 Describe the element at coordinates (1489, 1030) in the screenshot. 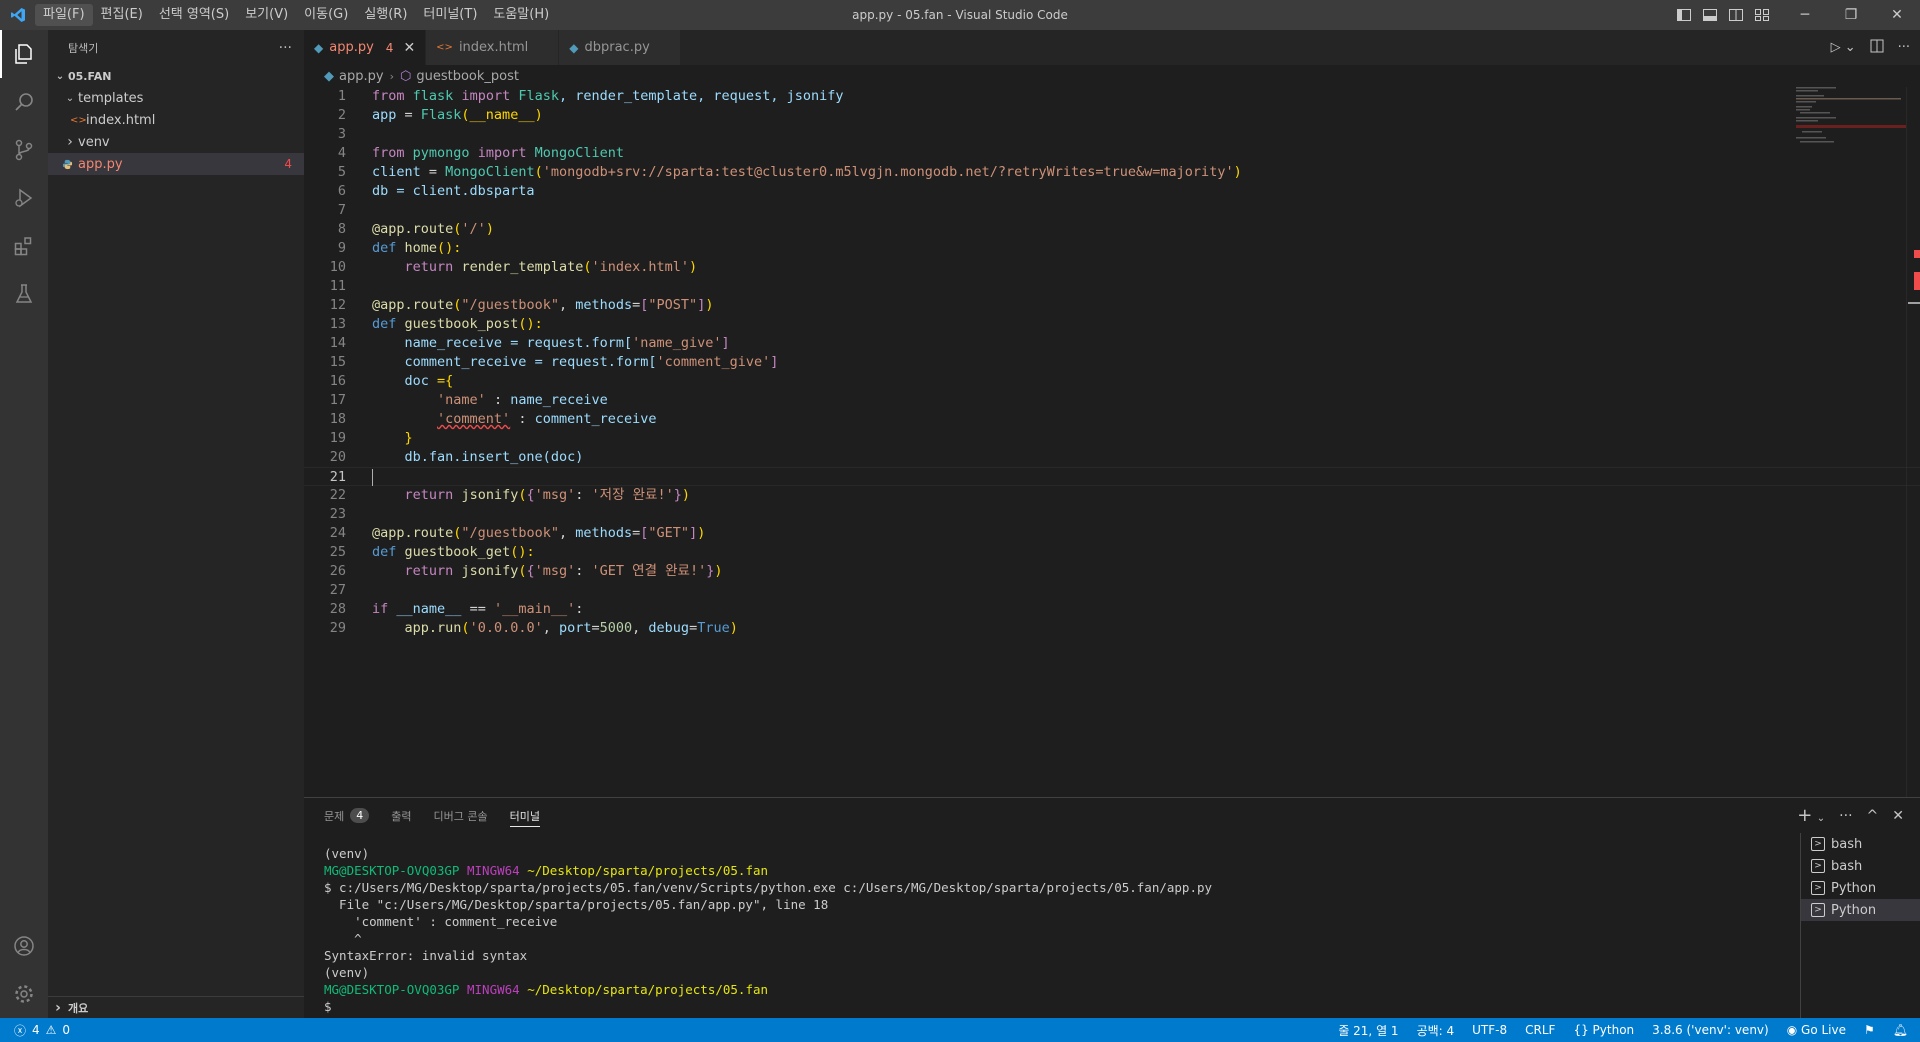

I see `encoding: UTF-8` at that location.